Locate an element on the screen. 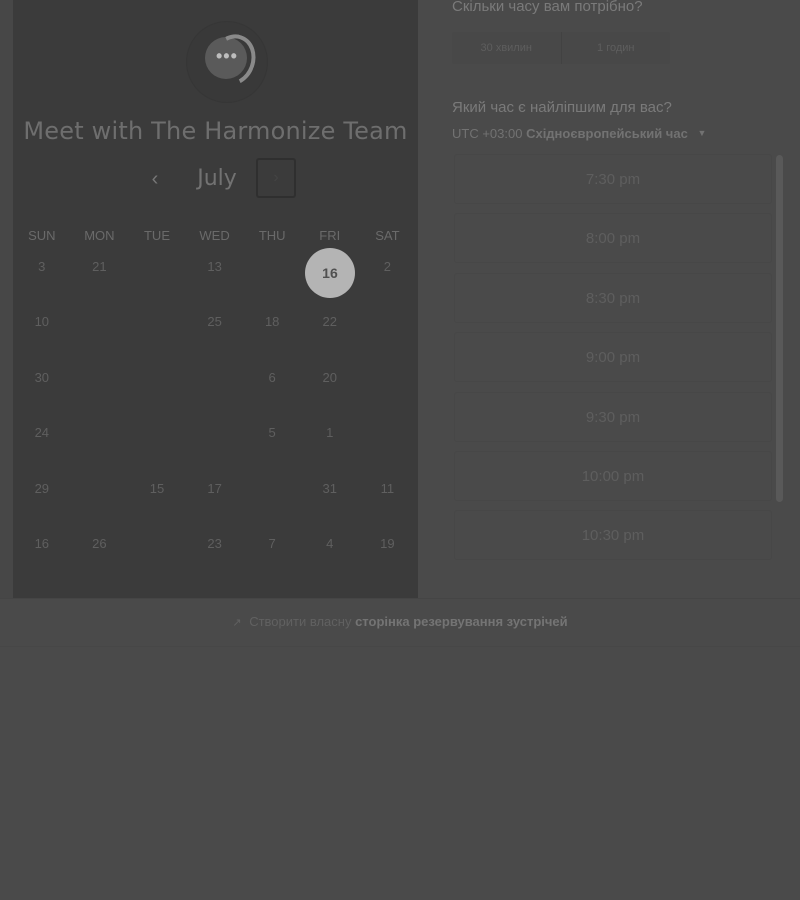 The image size is (800, 900). team-logo: ••• is located at coordinates (227, 62).